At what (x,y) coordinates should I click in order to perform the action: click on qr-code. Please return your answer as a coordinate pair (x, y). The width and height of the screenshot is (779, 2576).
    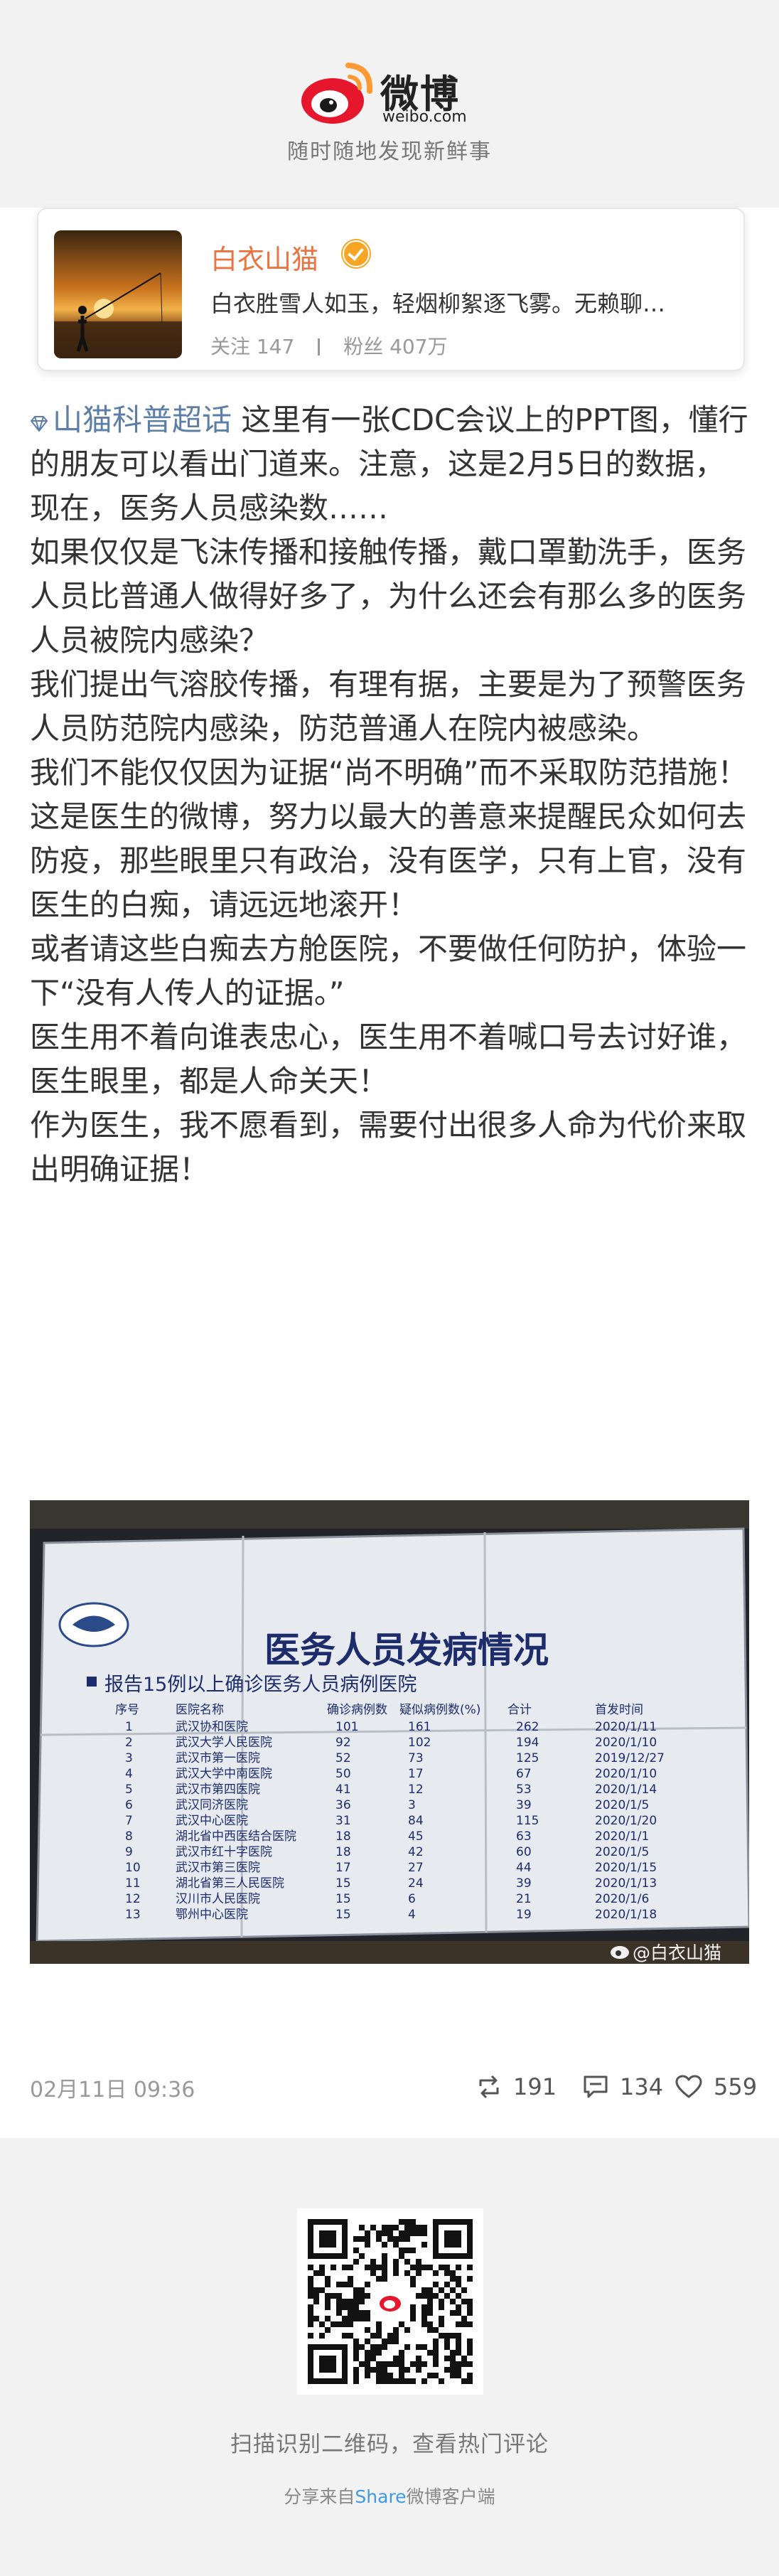
    Looking at the image, I should click on (390, 2301).